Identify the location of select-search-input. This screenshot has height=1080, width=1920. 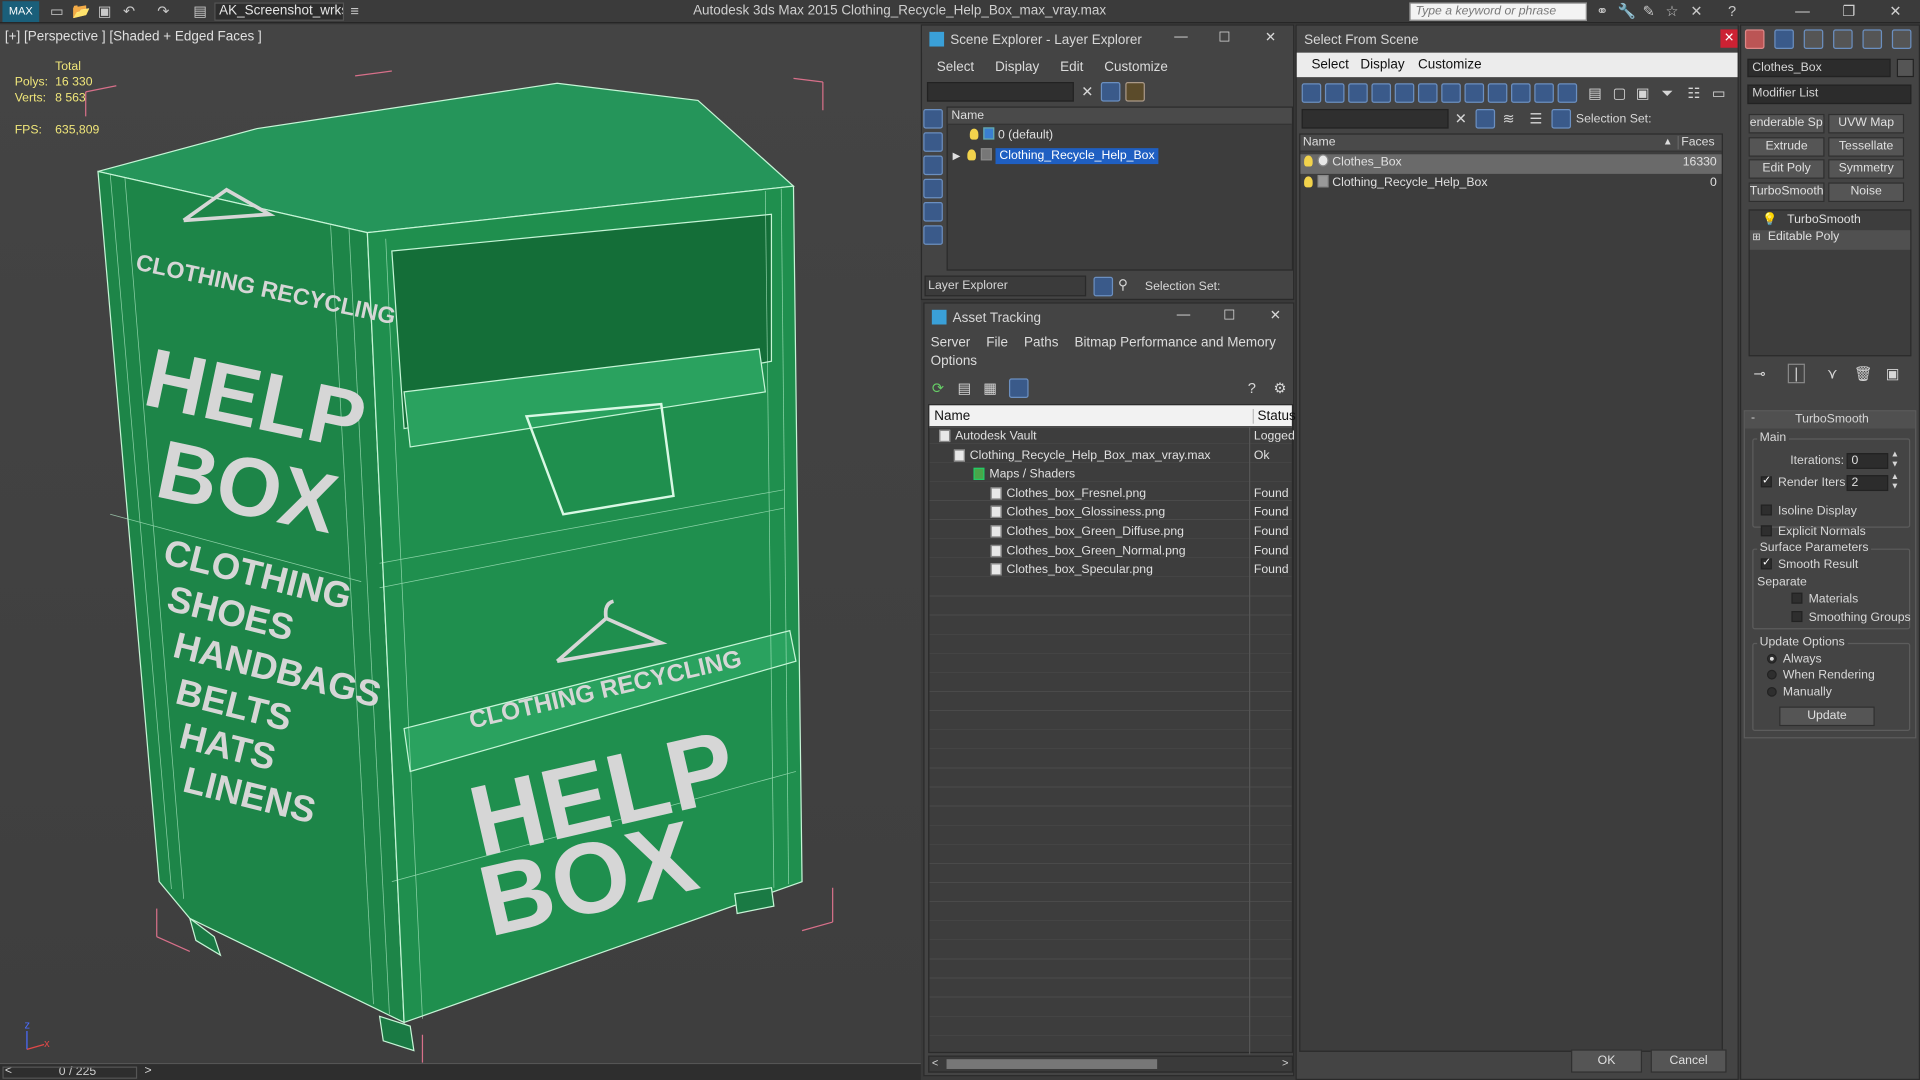
(1375, 118).